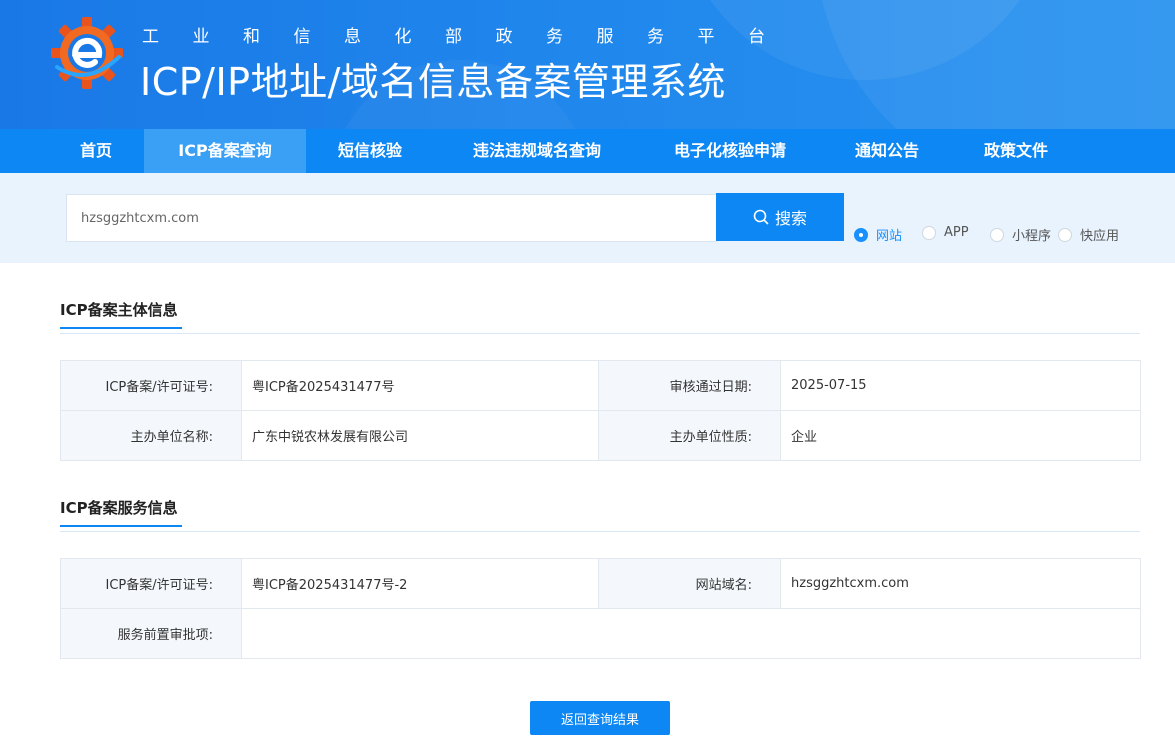 The image size is (1175, 749). What do you see at coordinates (391, 218) in the screenshot?
I see `search-input` at bounding box center [391, 218].